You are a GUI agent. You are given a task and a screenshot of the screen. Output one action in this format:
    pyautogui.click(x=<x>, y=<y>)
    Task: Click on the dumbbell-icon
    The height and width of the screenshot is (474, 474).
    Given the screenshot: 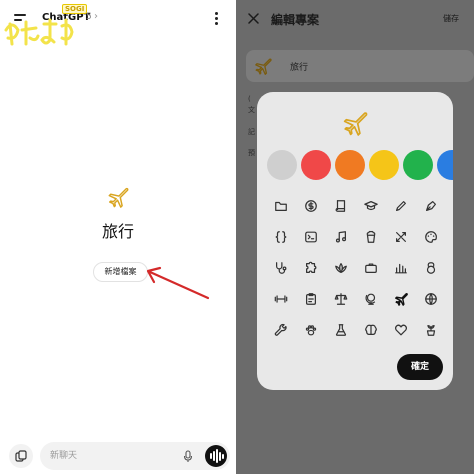 What is the action you would take?
    pyautogui.click(x=281, y=299)
    